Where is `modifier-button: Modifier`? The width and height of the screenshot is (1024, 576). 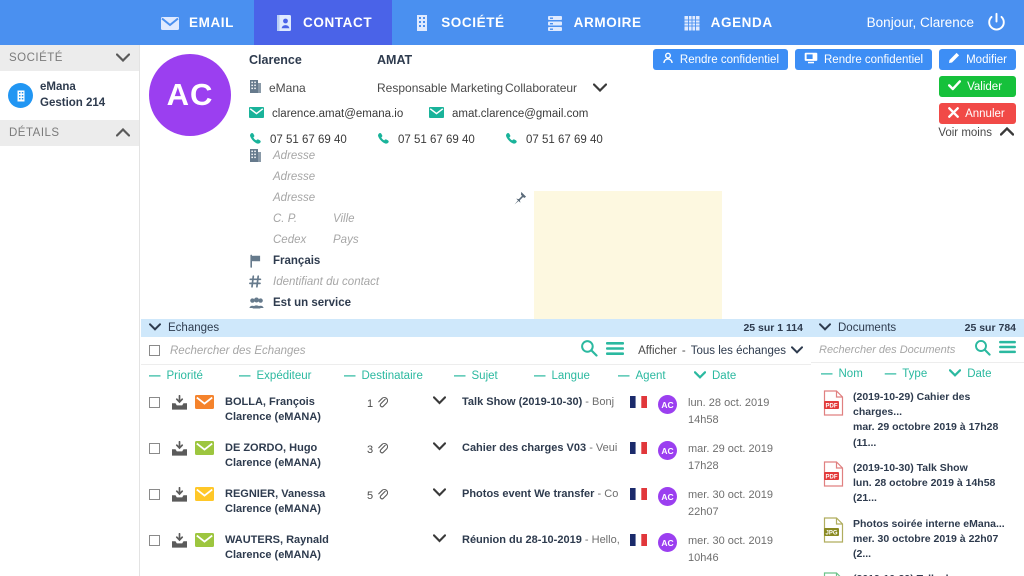
modifier-button: Modifier is located at coordinates (977, 59).